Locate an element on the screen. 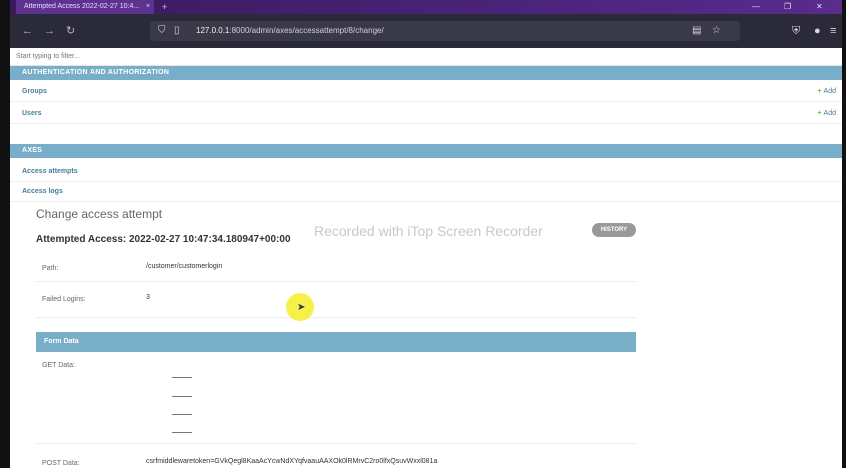 The height and width of the screenshot is (468, 846). get-data-label: GET Data: is located at coordinates (58, 365).